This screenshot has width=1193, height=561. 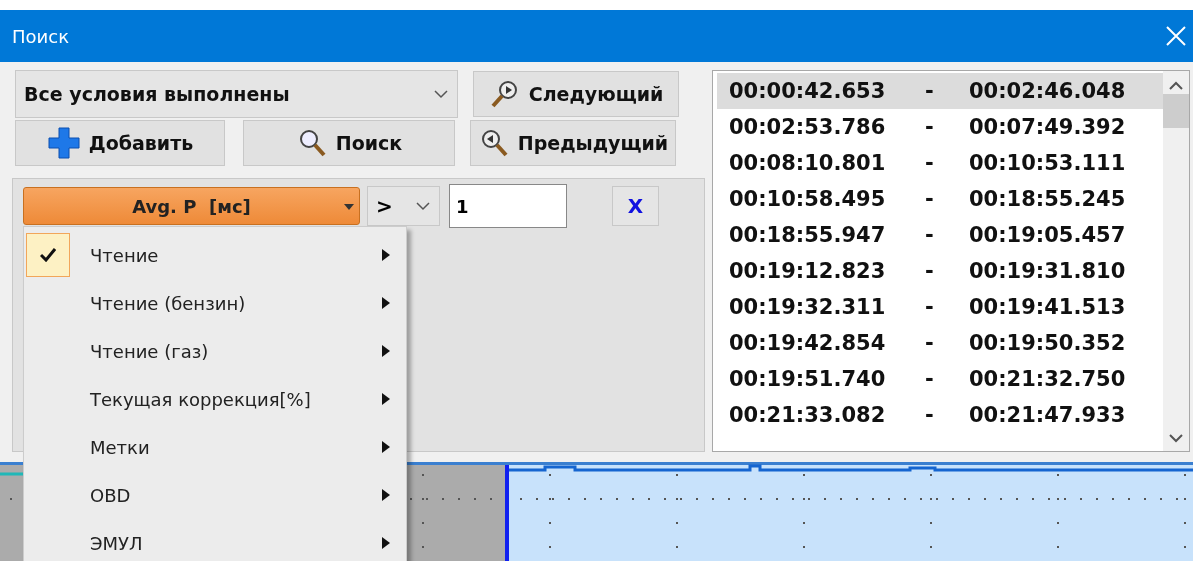 What do you see at coordinates (808, 271) in the screenshot?
I see `start-time: 00:19:12.823` at bounding box center [808, 271].